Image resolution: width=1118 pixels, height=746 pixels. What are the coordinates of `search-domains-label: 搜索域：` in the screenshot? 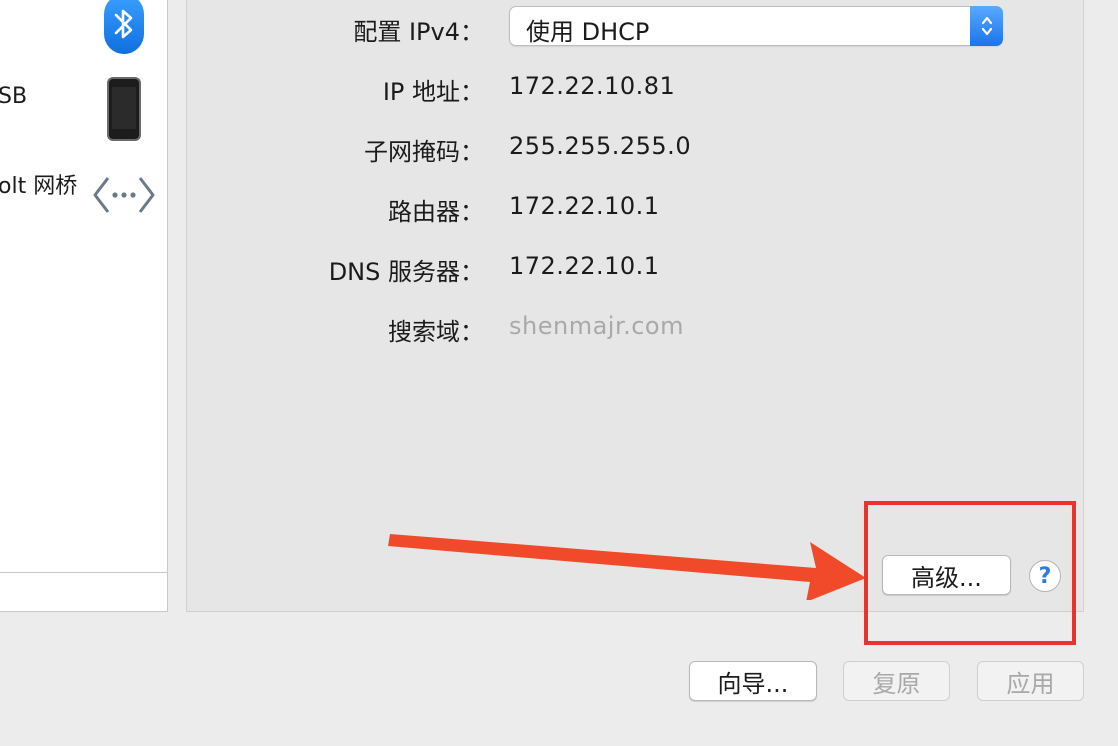 It's located at (436, 332).